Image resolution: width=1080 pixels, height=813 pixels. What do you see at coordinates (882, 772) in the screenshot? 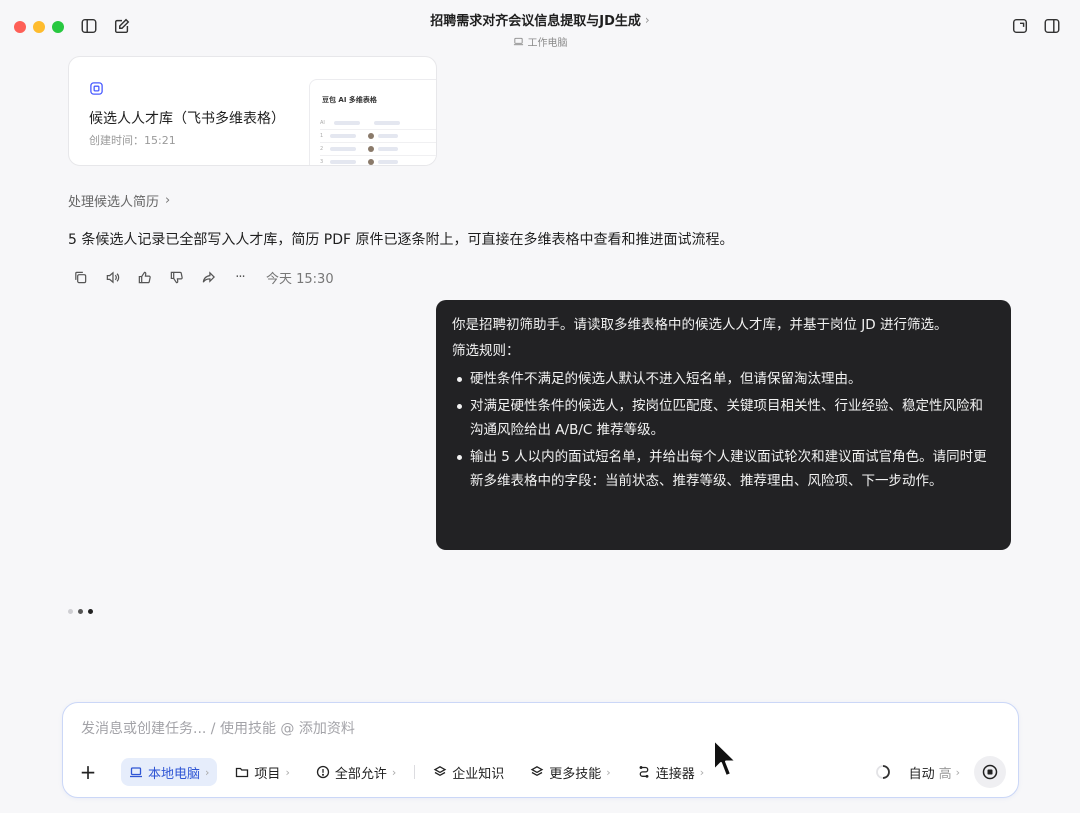
I see `loading-spinner-icon` at bounding box center [882, 772].